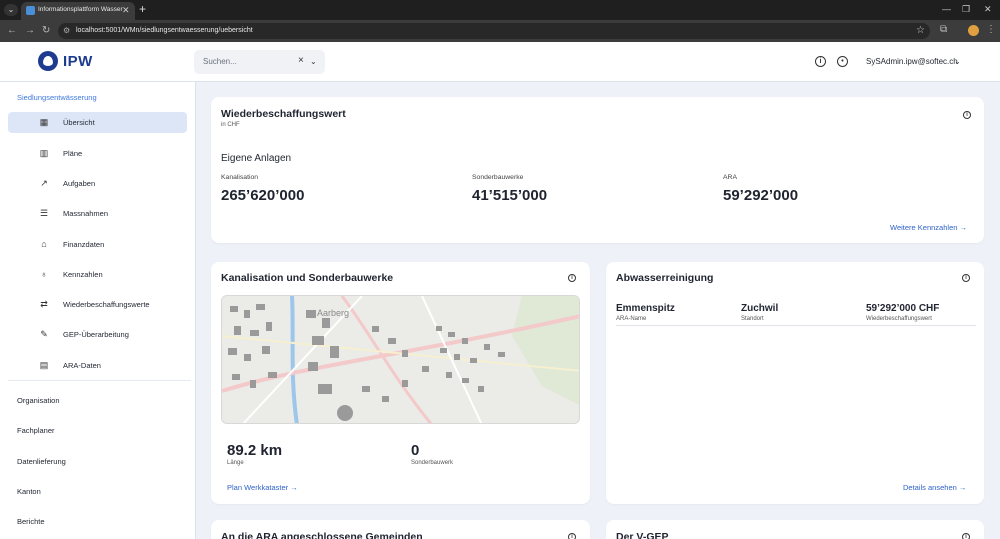 The height and width of the screenshot is (539, 1000). What do you see at coordinates (957, 61) in the screenshot?
I see `user-chevron-down-icon: ⌄` at bounding box center [957, 61].